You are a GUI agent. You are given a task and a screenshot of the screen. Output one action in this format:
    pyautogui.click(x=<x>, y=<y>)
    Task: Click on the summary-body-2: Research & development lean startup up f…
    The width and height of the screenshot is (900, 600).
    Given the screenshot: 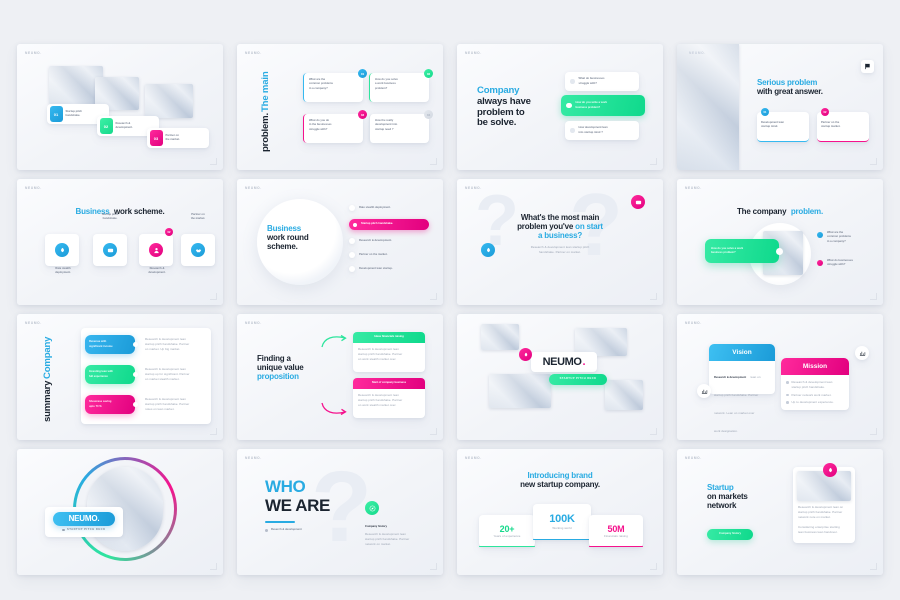 What is the action you would take?
    pyautogui.click(x=167, y=374)
    